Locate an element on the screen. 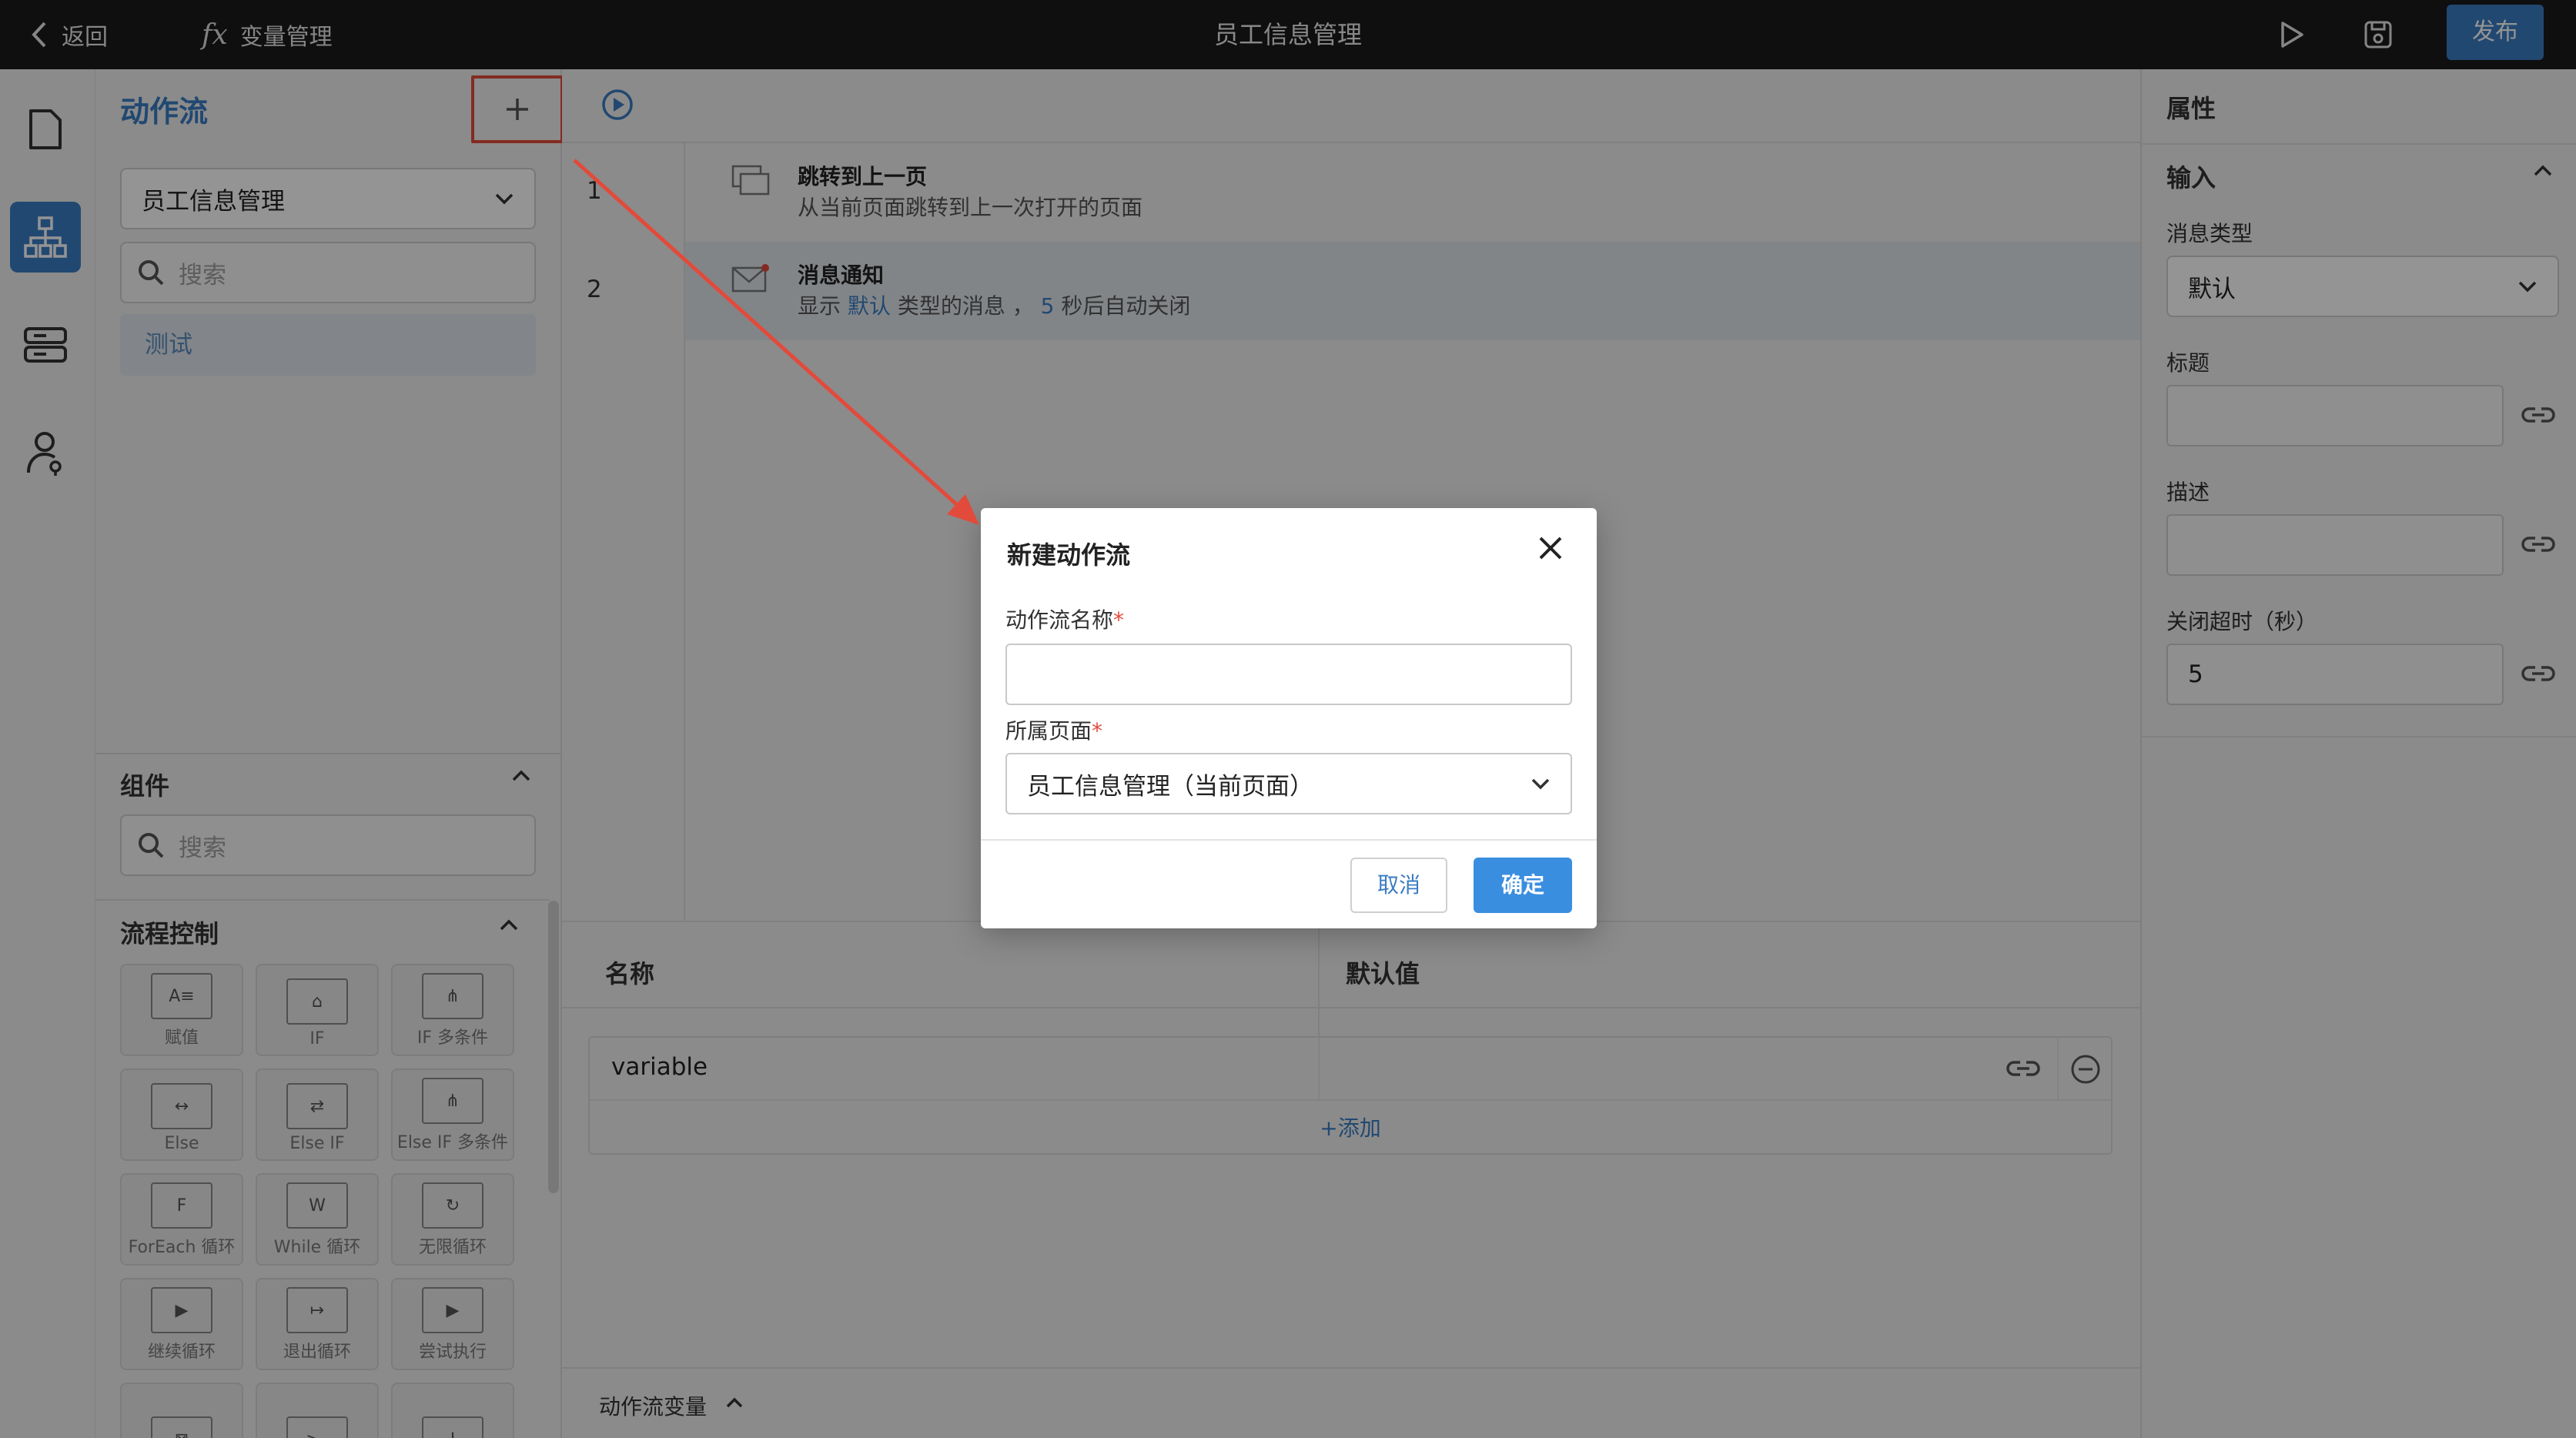  confirm-button: 确定 is located at coordinates (1523, 886).